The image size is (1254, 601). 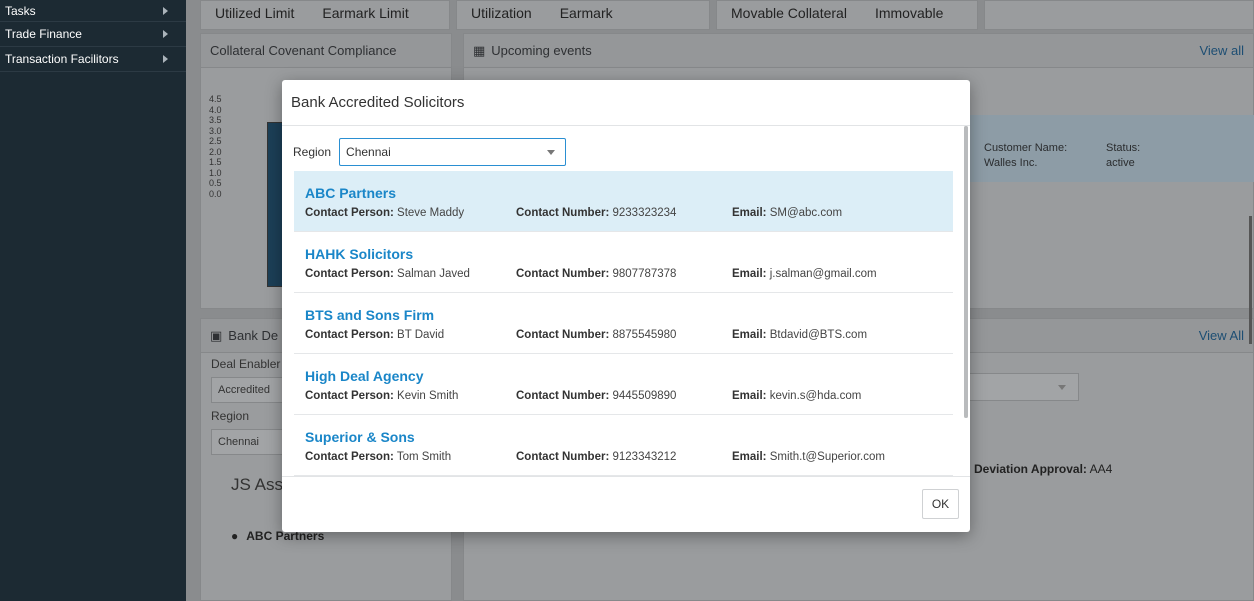 What do you see at coordinates (216, 335) in the screenshot?
I see `bank-icon: ▣` at bounding box center [216, 335].